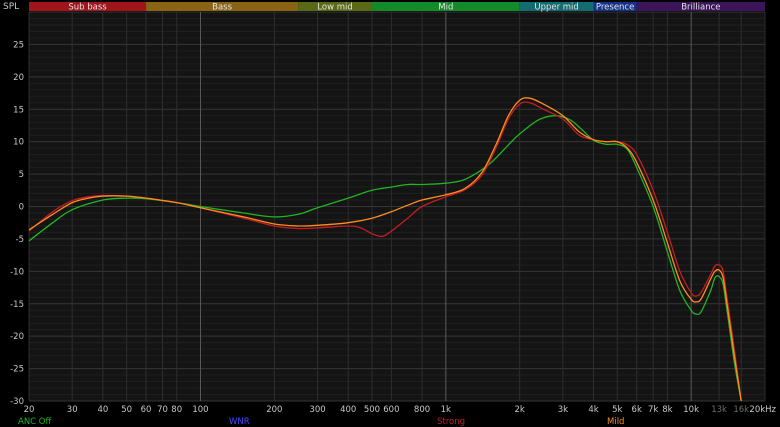  What do you see at coordinates (615, 422) in the screenshot?
I see `legend-mild: Mild` at bounding box center [615, 422].